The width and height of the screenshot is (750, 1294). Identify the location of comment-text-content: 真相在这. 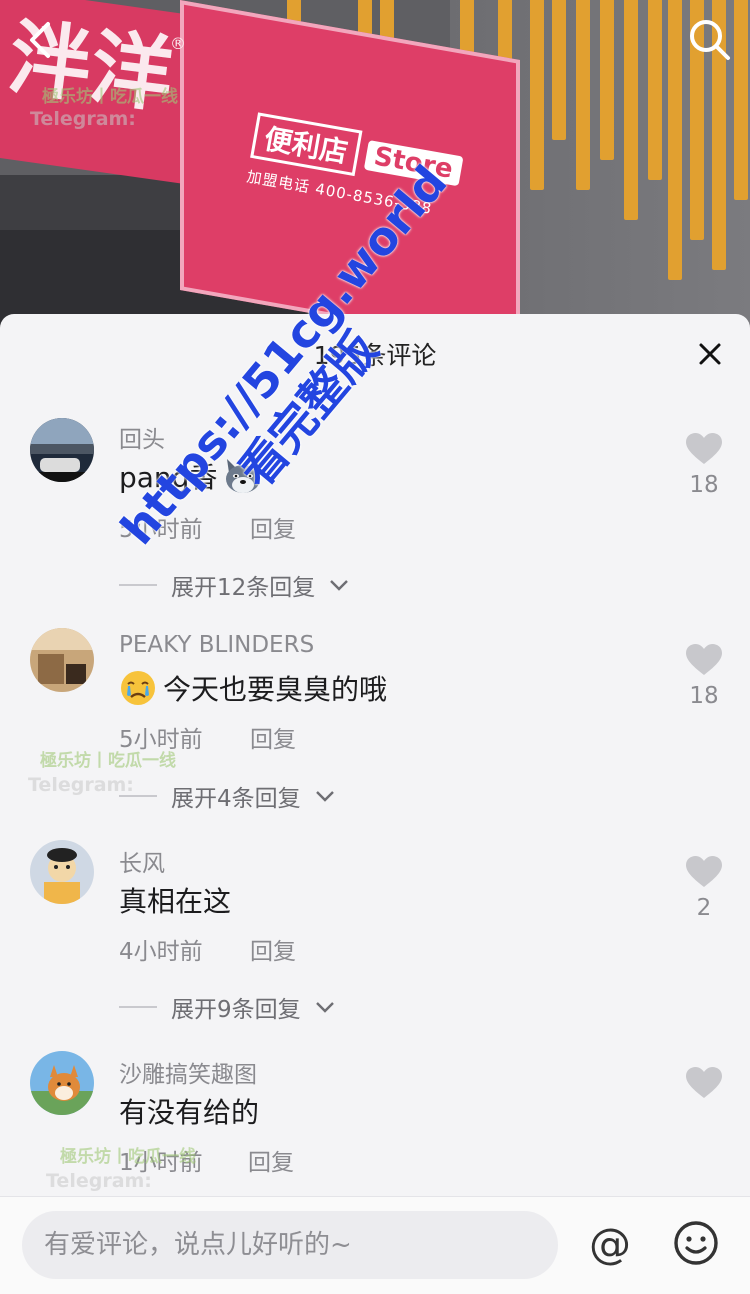
(175, 901).